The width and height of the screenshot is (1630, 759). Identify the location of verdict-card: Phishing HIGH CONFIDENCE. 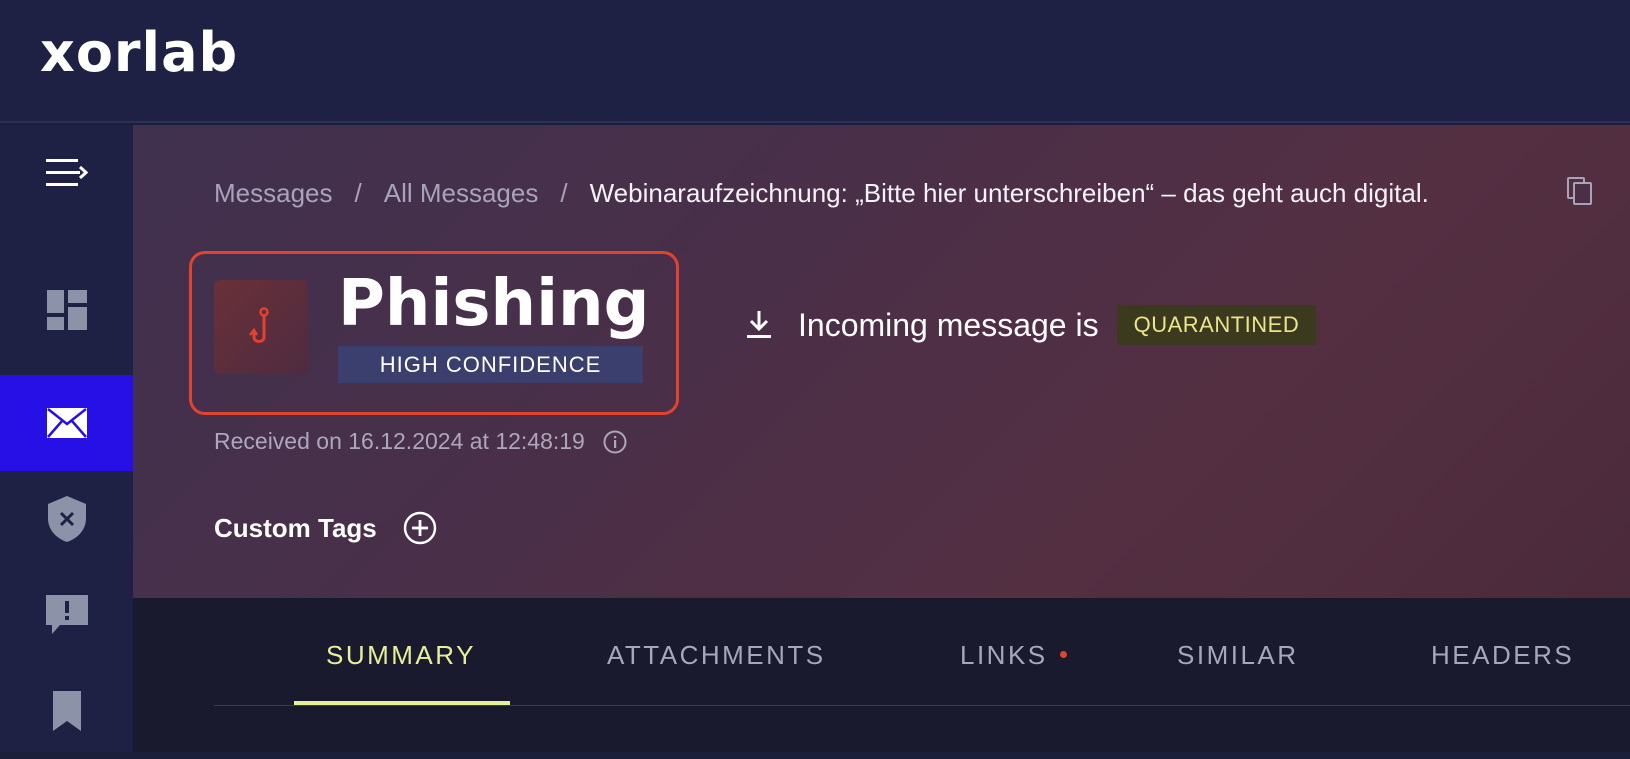
(434, 333).